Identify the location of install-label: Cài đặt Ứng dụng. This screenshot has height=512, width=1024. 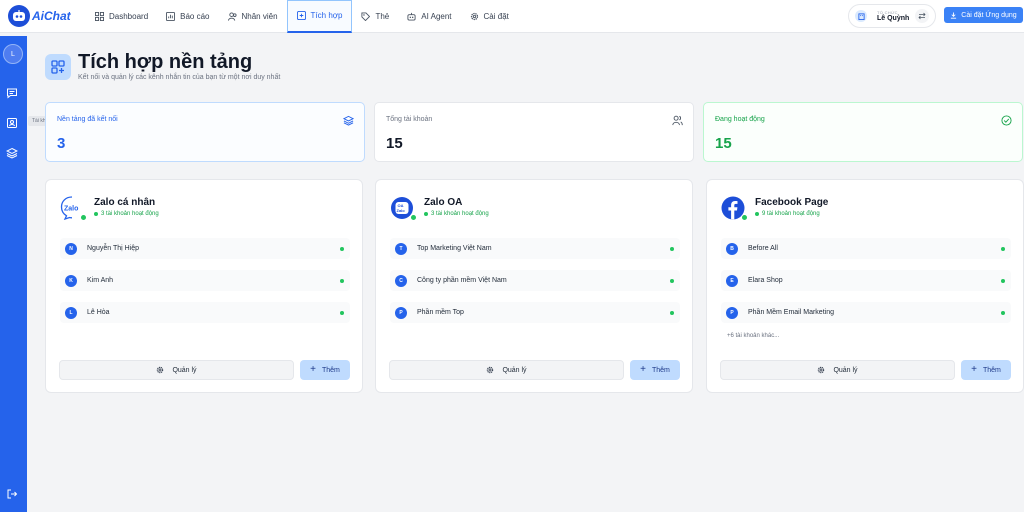
(989, 15).